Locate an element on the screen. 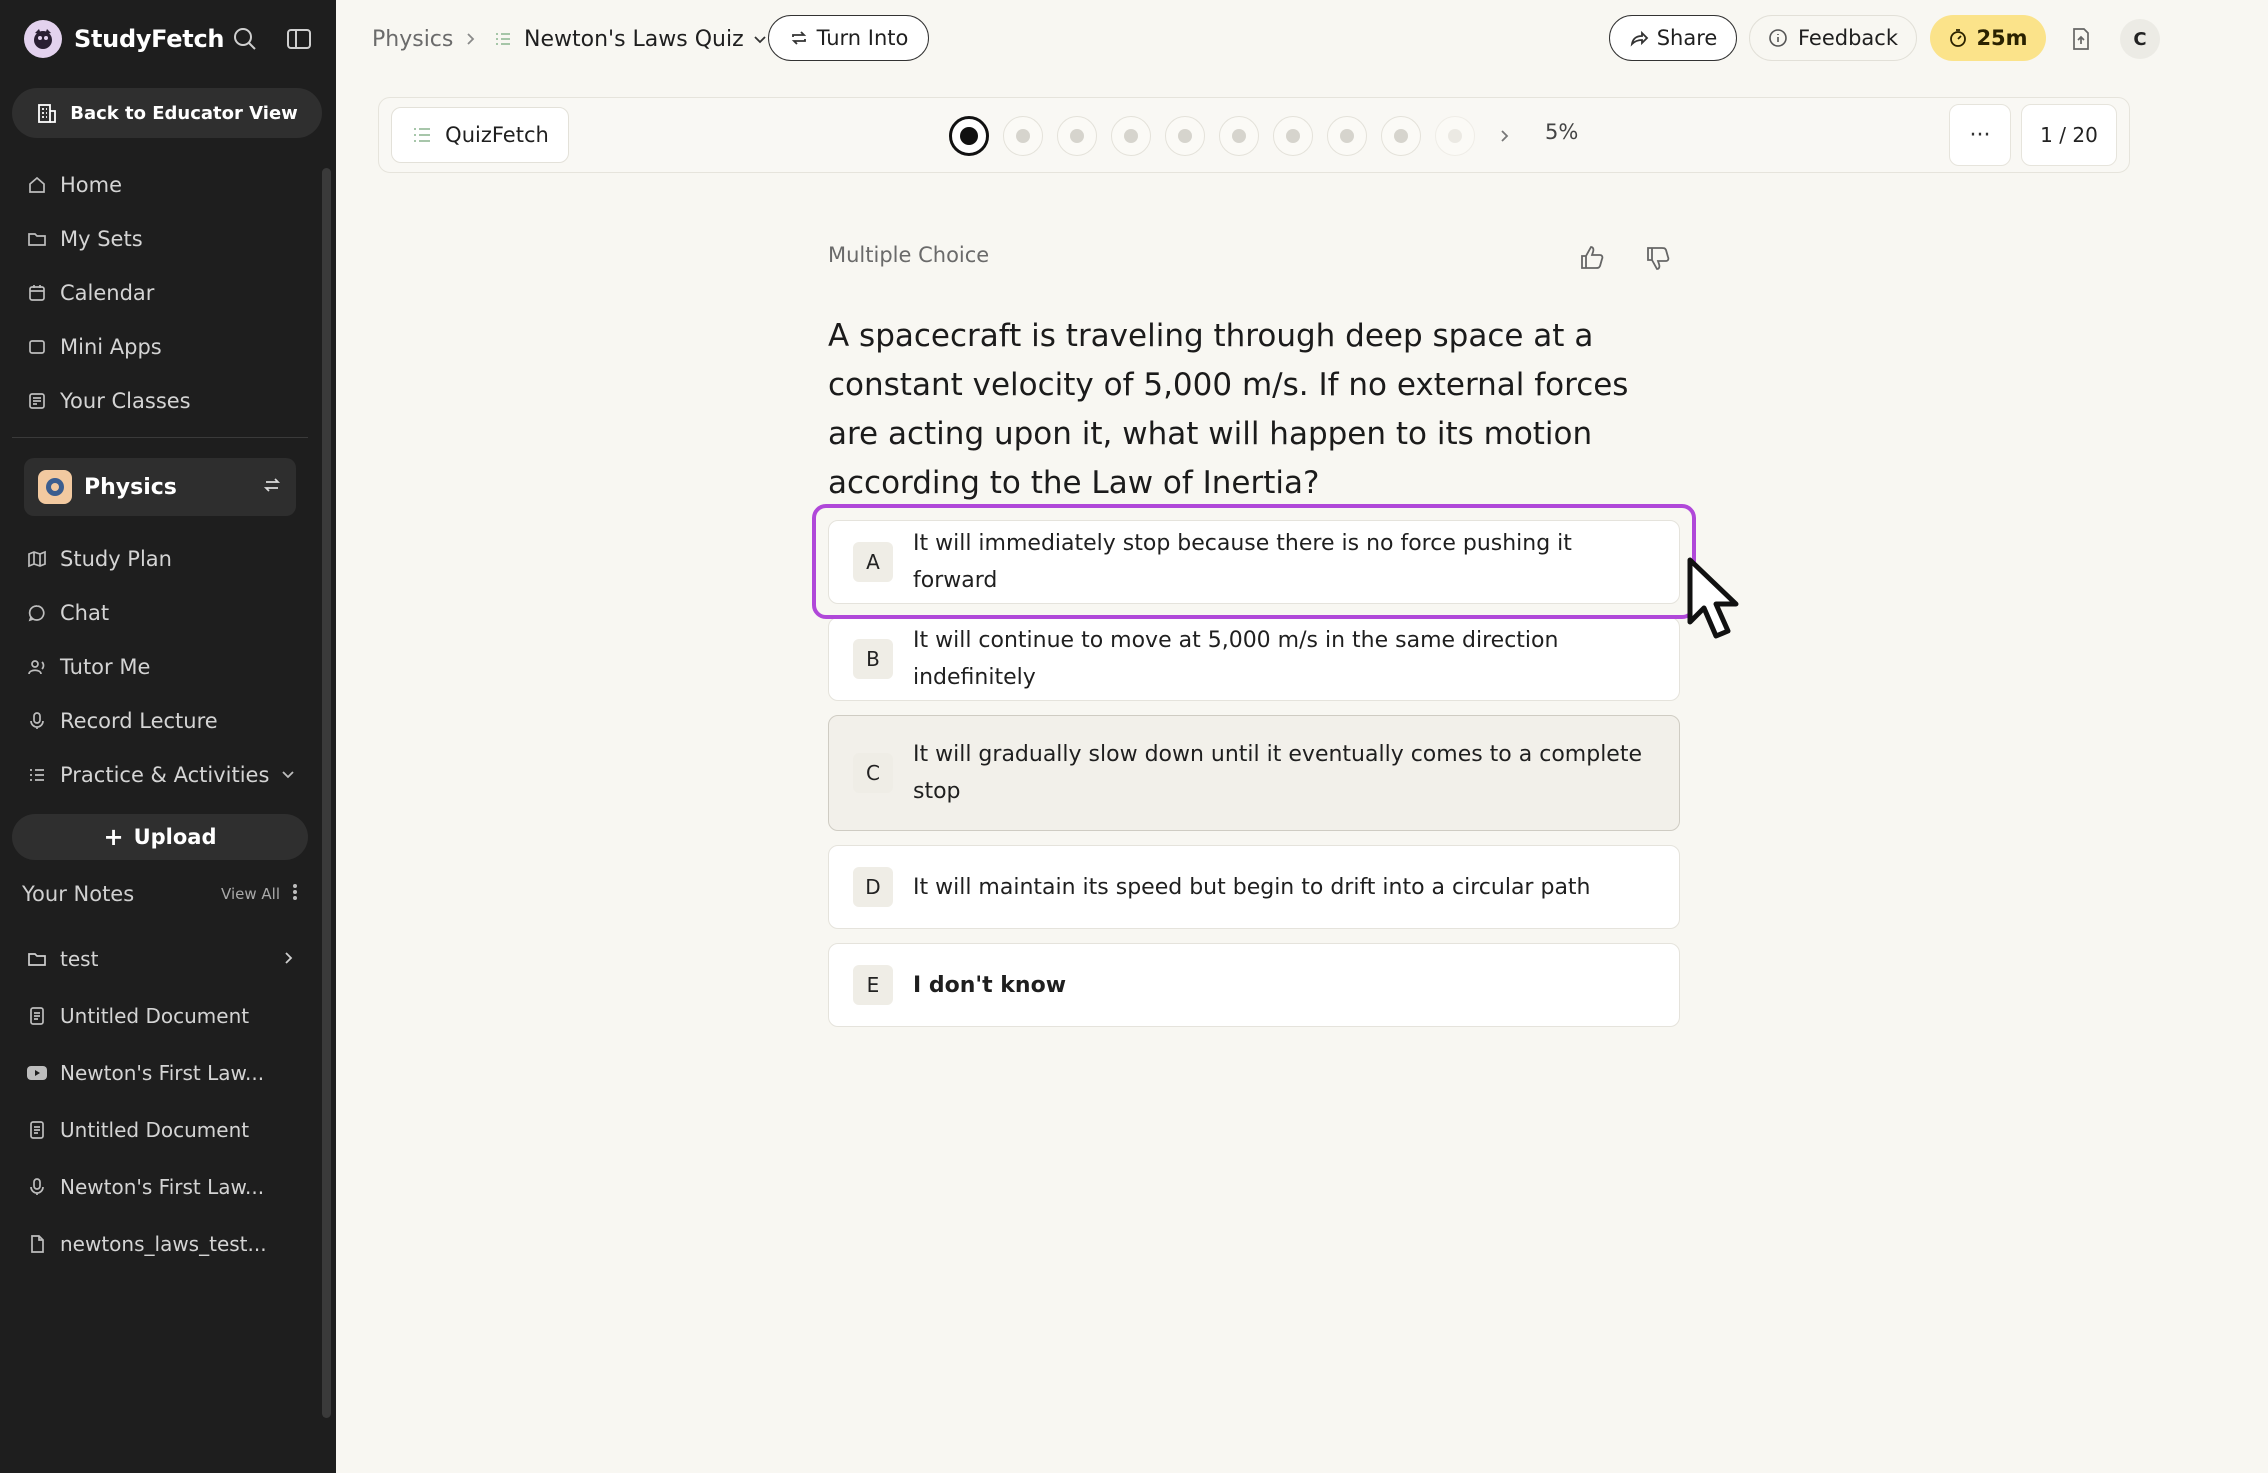 Image resolution: width=2268 pixels, height=1473 pixels. sidebar-item-label: Home is located at coordinates (91, 185).